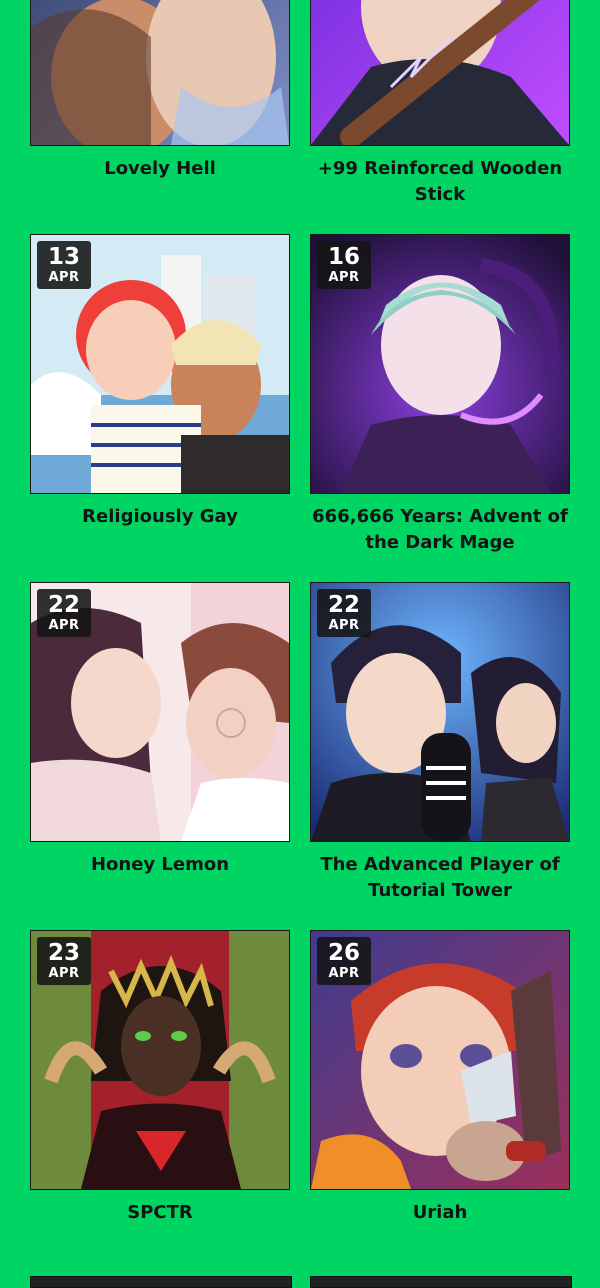 This screenshot has width=600, height=1288. Describe the element at coordinates (160, 364) in the screenshot. I see `series-cover: 13 APR` at that location.